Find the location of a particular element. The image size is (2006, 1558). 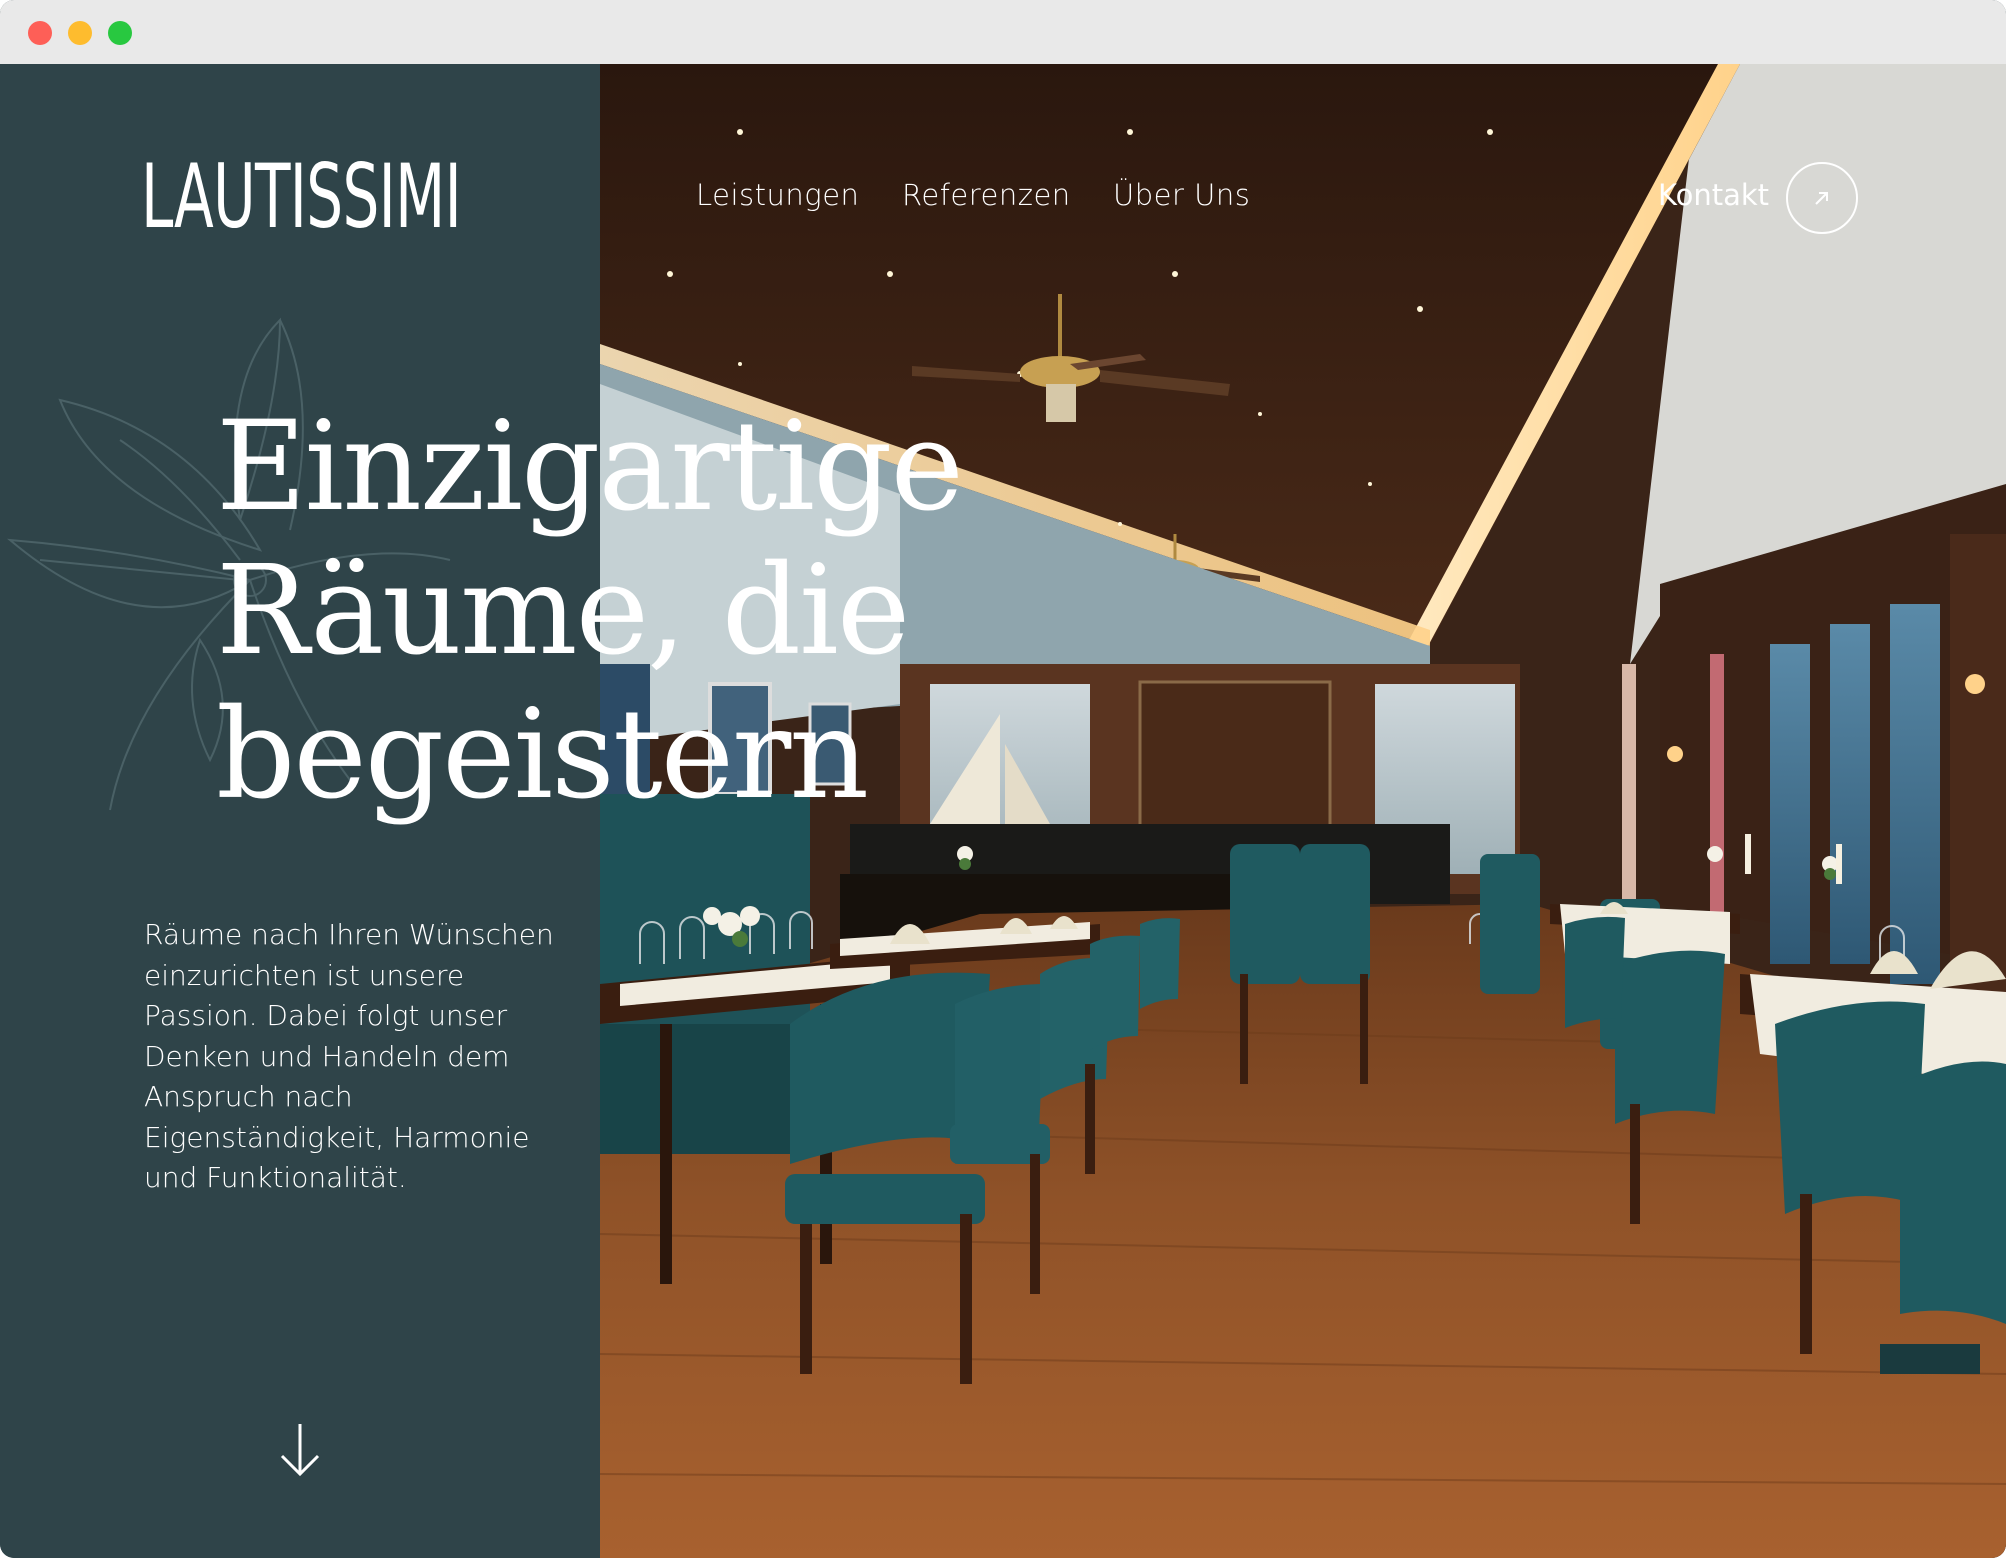

hero-headline: Einzigartige Räume, die begeistern is located at coordinates (626, 611).